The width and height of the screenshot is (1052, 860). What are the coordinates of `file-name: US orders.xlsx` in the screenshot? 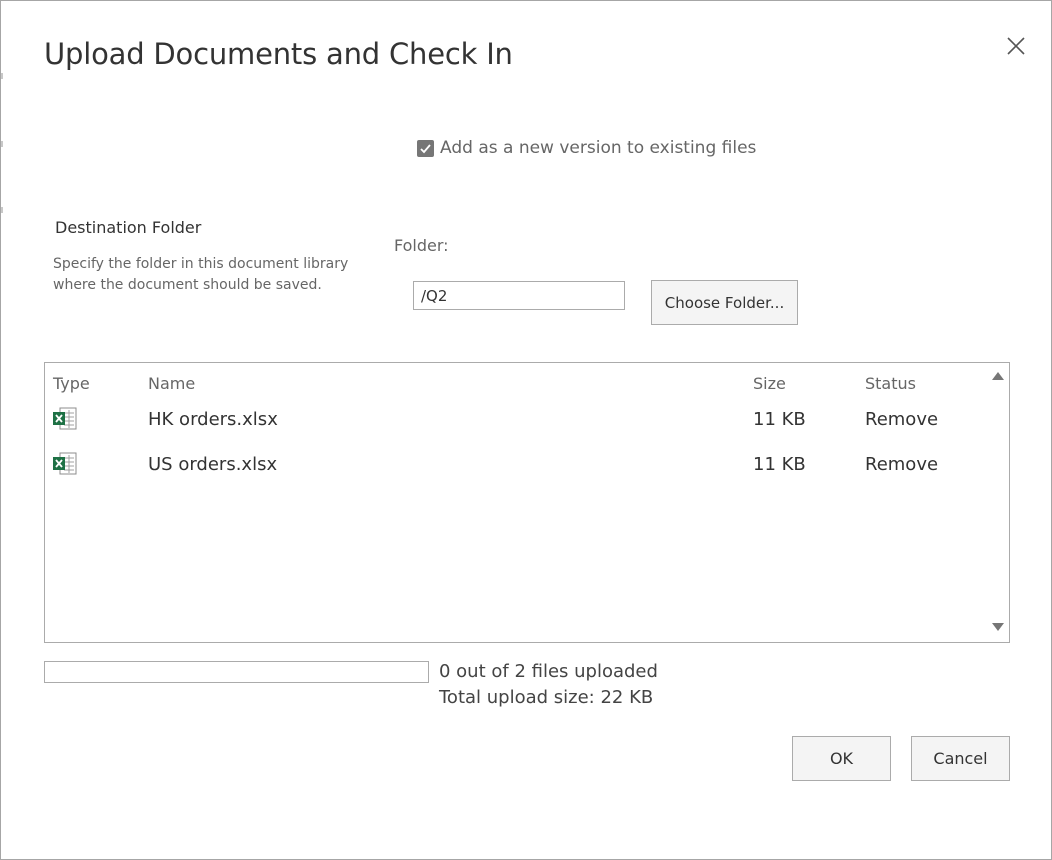 It's located at (213, 464).